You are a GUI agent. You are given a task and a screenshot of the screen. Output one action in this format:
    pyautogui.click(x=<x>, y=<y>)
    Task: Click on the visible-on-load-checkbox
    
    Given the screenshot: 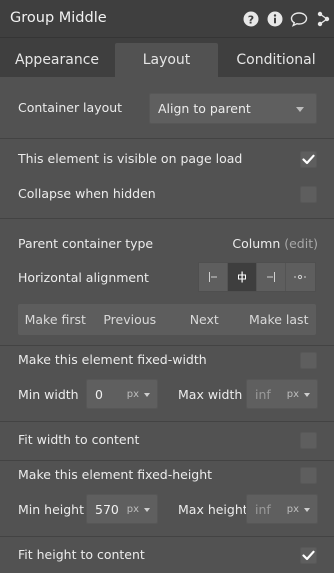 What is the action you would take?
    pyautogui.click(x=308, y=159)
    